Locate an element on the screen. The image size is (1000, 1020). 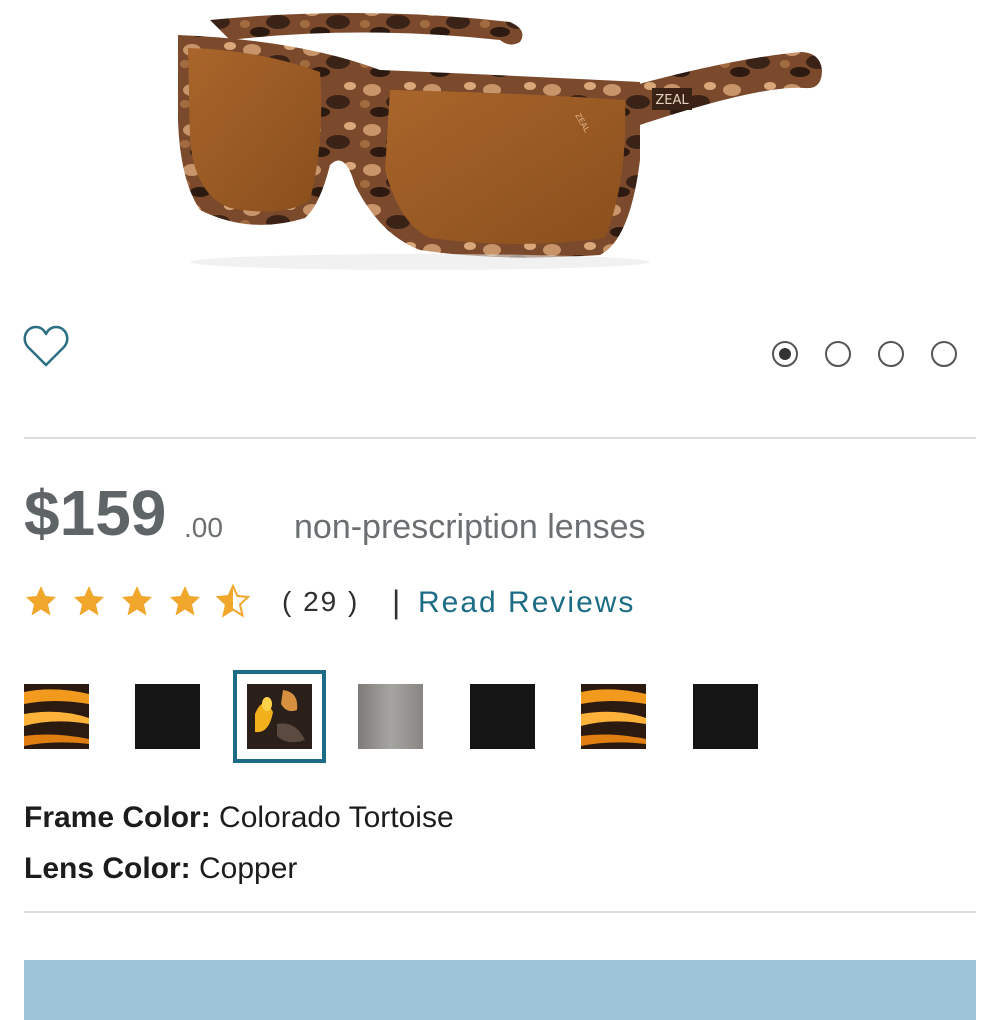
lens-color-row: Lens Color: Copper is located at coordinates (160, 869).